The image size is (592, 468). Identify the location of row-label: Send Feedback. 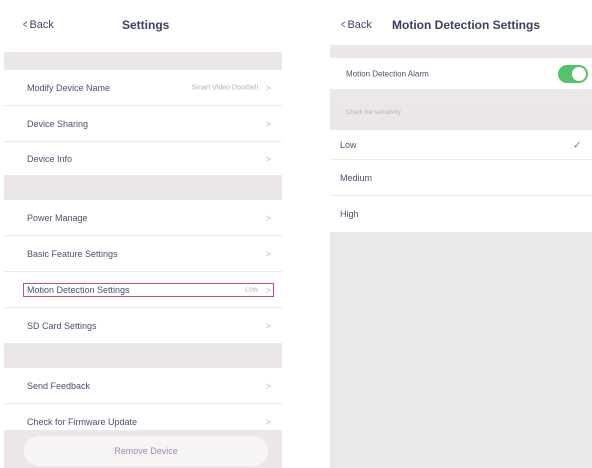
(59, 385).